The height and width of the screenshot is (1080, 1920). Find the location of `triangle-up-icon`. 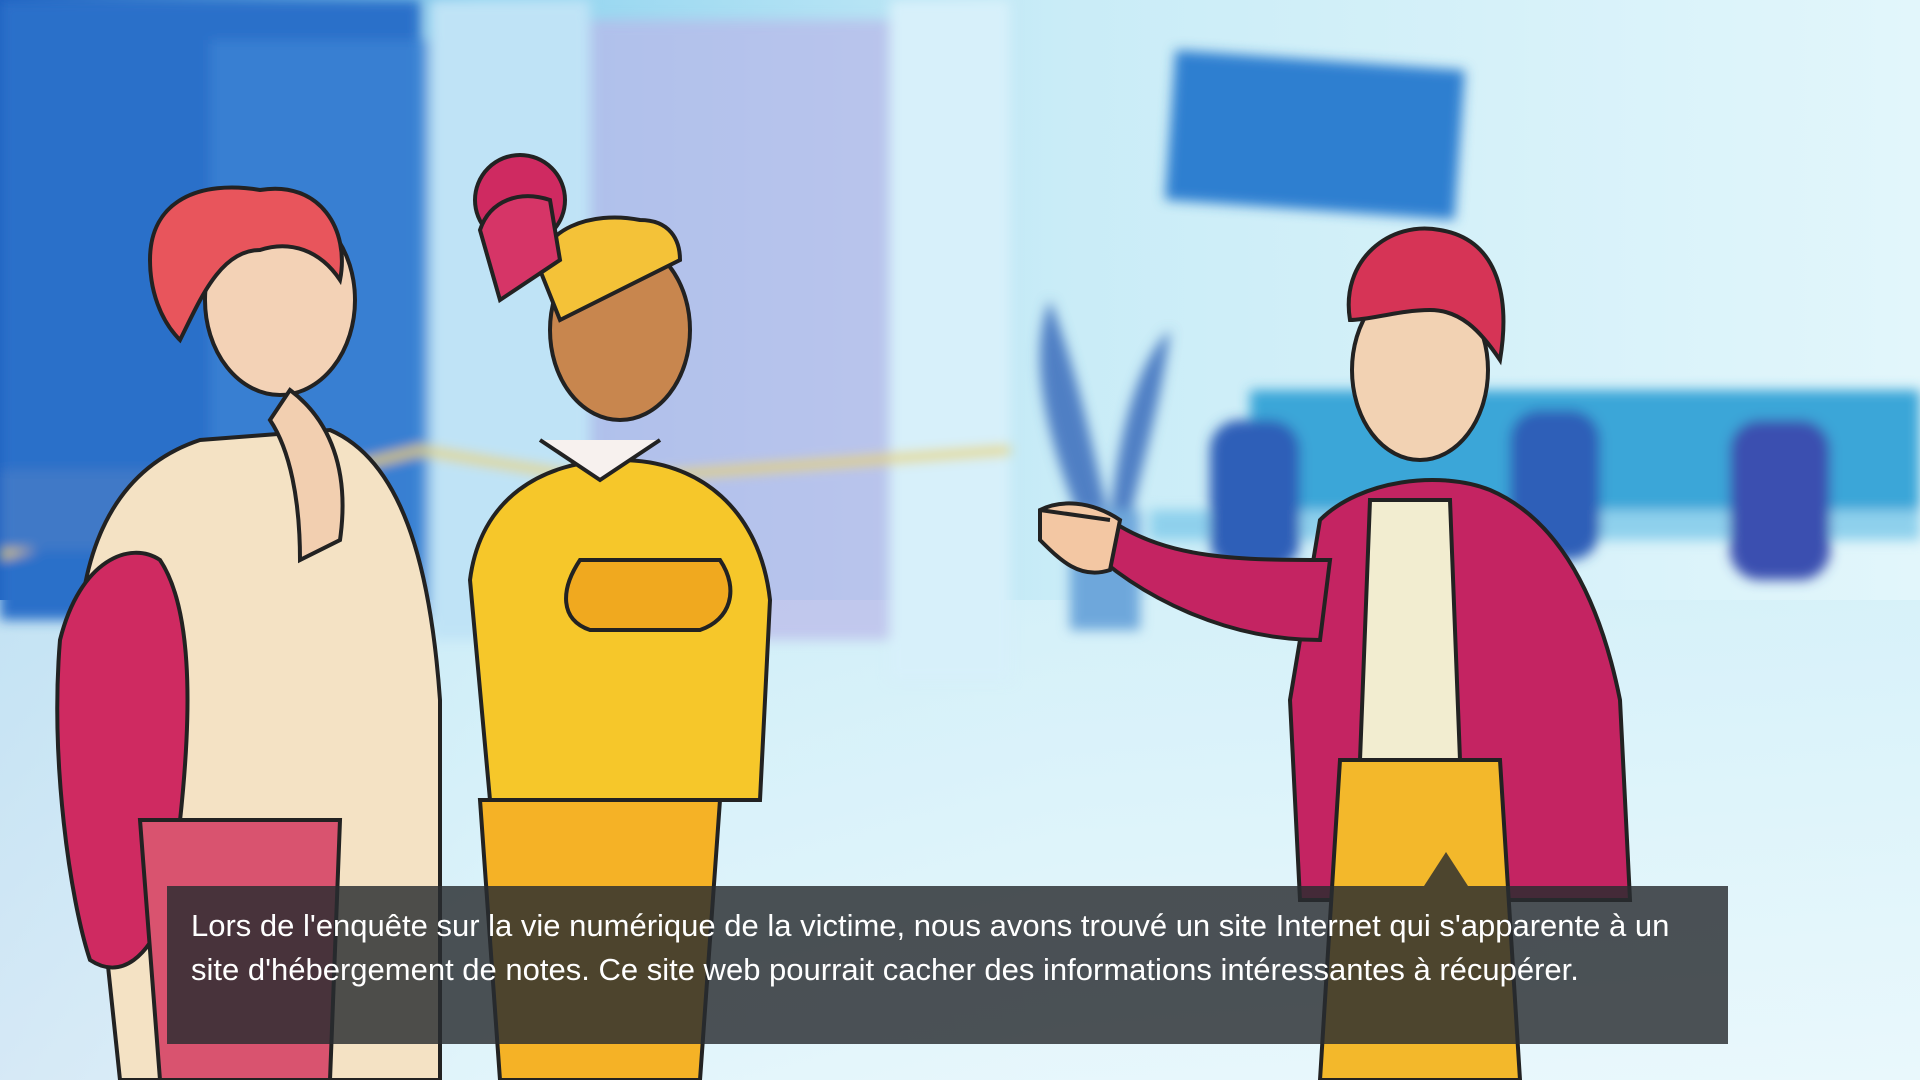

triangle-up-icon is located at coordinates (1446, 869).